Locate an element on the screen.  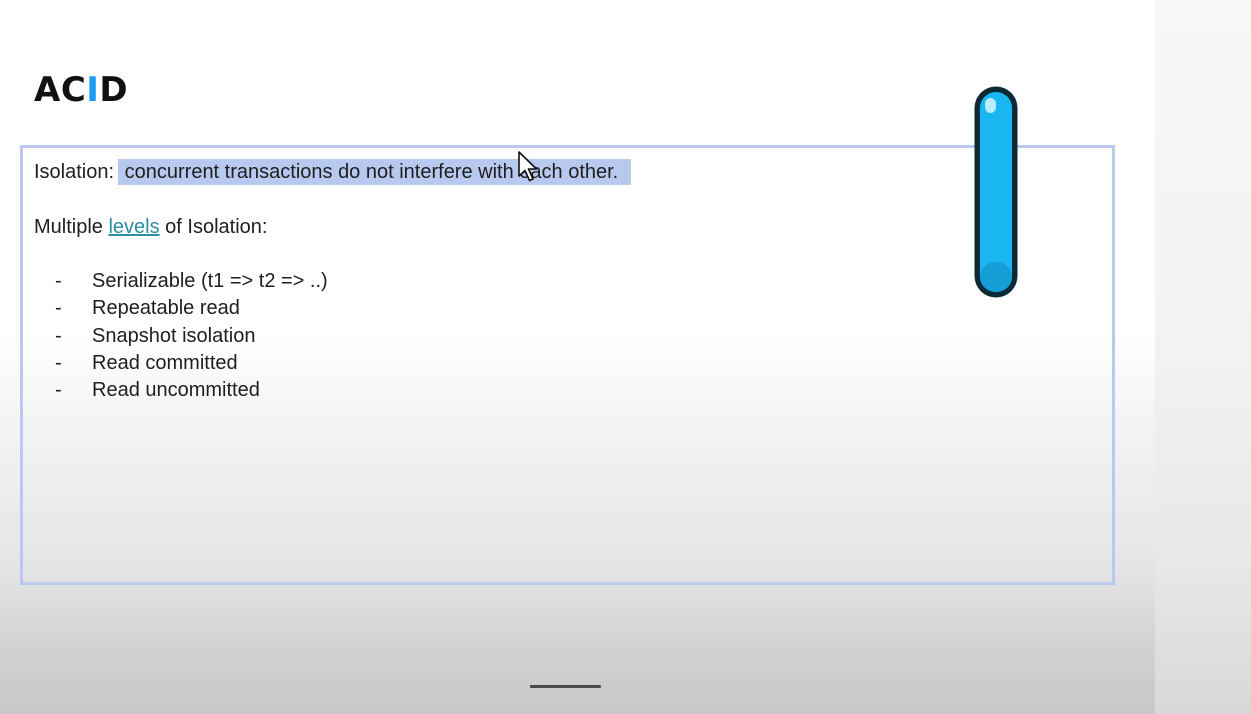
levels-intro-after: of Isolation: is located at coordinates (213, 227).